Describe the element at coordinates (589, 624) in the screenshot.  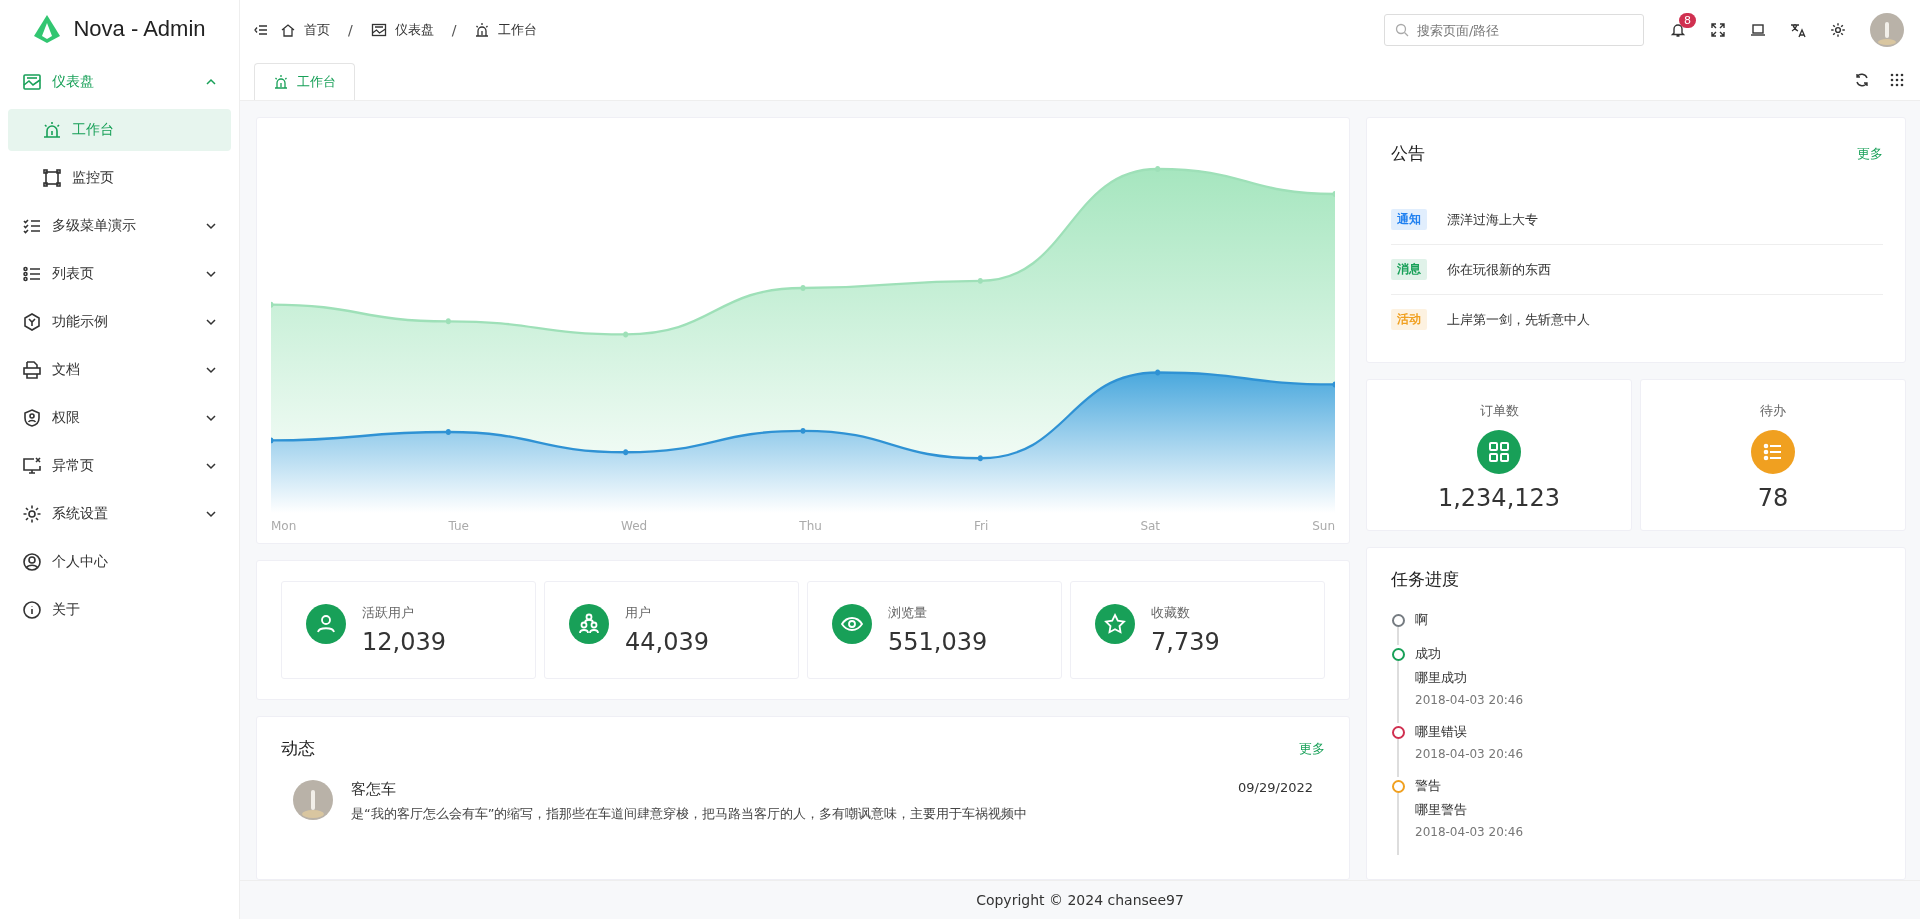
I see `group-icon` at that location.